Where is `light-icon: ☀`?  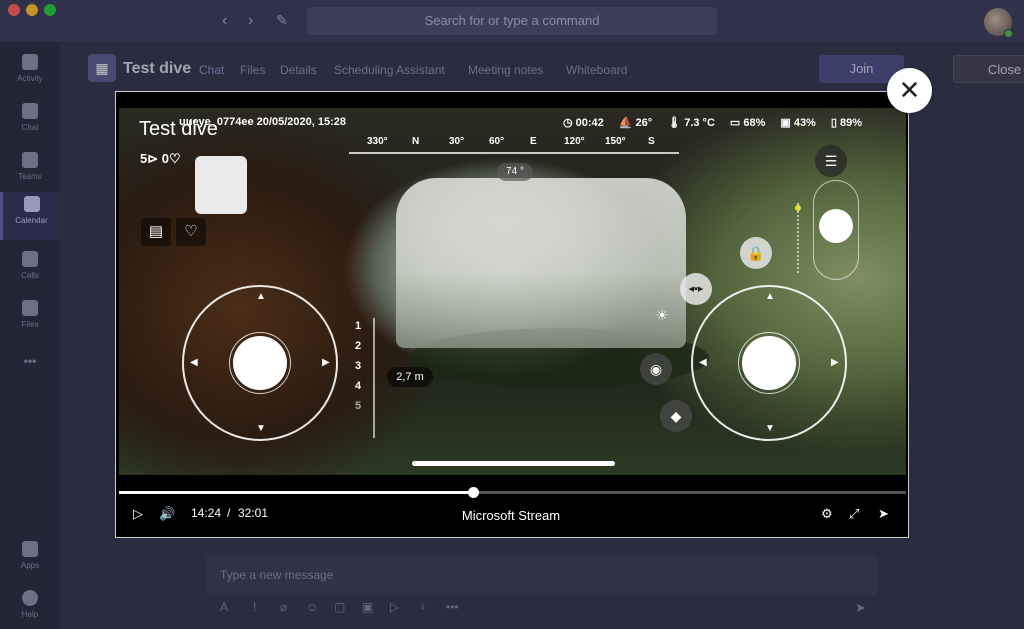
light-icon: ☀ is located at coordinates (662, 315).